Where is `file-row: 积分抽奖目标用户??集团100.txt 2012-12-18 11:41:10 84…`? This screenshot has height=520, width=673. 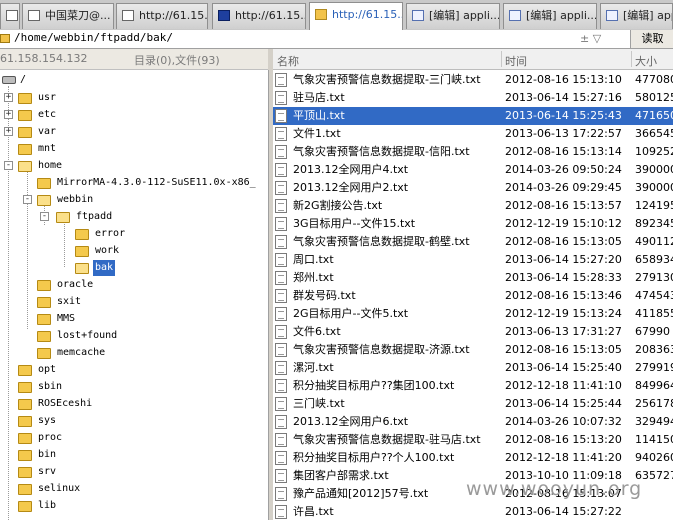
file-row: 积分抽奖目标用户??集团100.txt 2012-12-18 11:41:10 84… is located at coordinates (473, 386).